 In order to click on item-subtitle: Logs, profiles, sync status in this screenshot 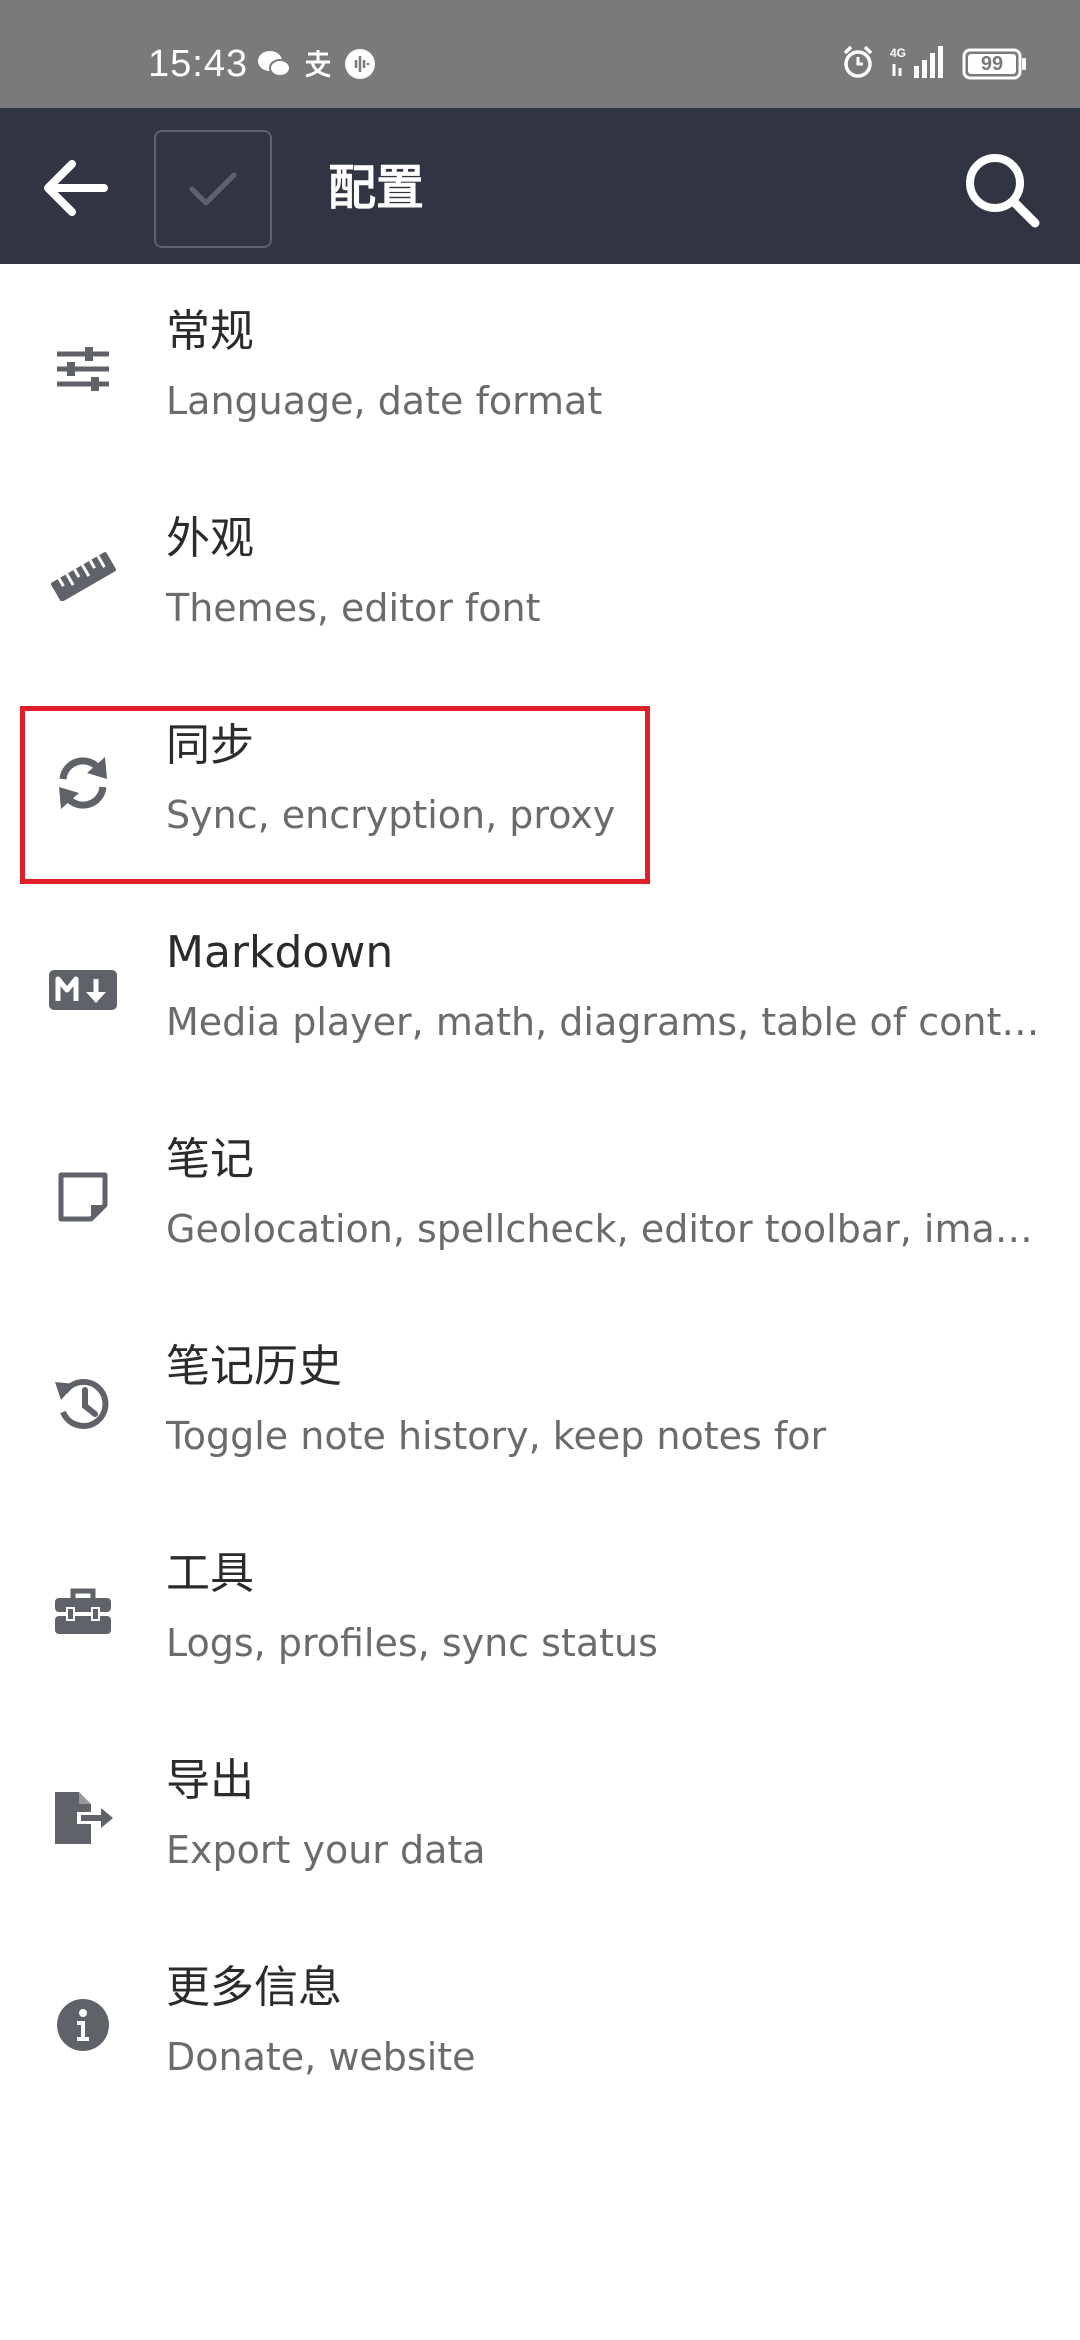, I will do `click(412, 1643)`.